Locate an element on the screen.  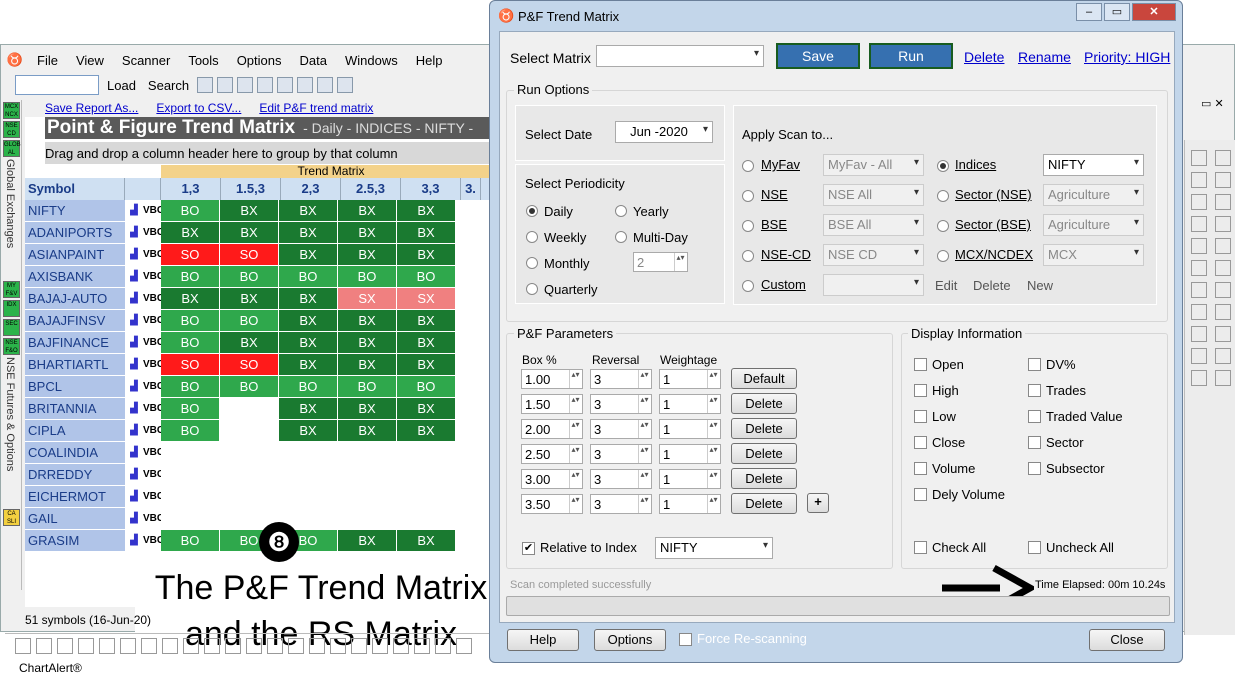
menu-data: Data is located at coordinates (313, 60).